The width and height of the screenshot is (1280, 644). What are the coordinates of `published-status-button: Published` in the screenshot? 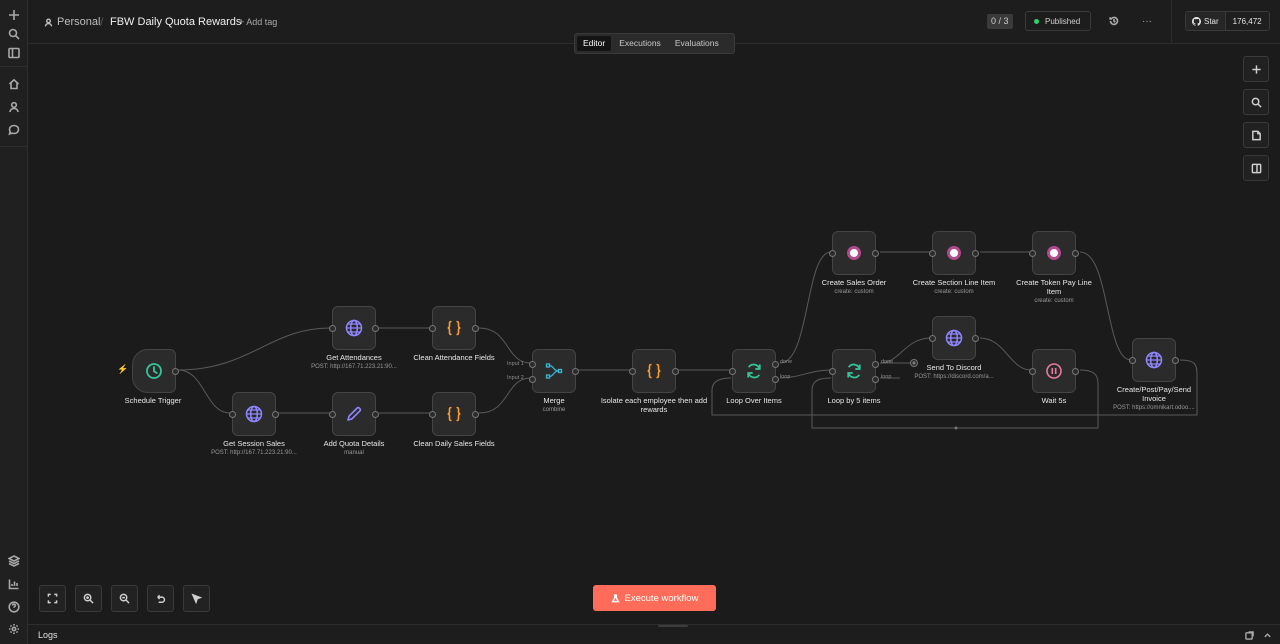 It's located at (1058, 21).